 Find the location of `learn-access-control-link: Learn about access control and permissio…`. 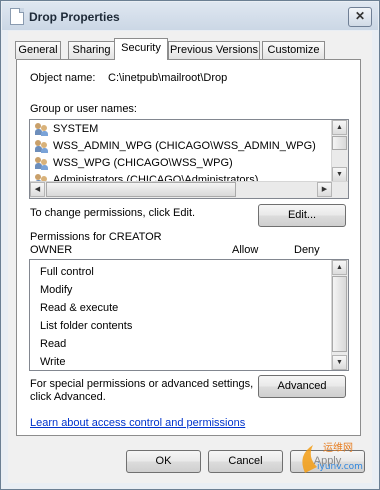

learn-access-control-link: Learn about access control and permissio… is located at coordinates (137, 423).